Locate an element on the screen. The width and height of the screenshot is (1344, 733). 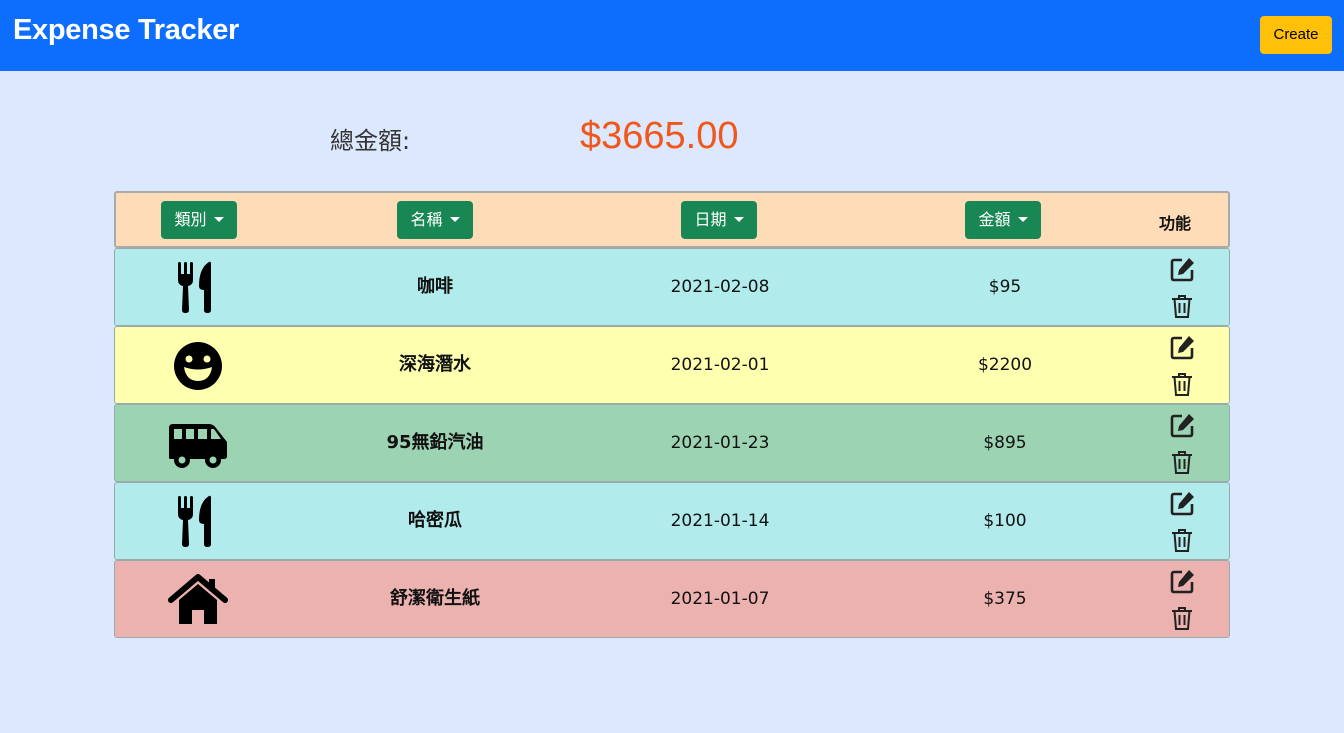
expense-date: 2021-01-23 is located at coordinates (720, 443).